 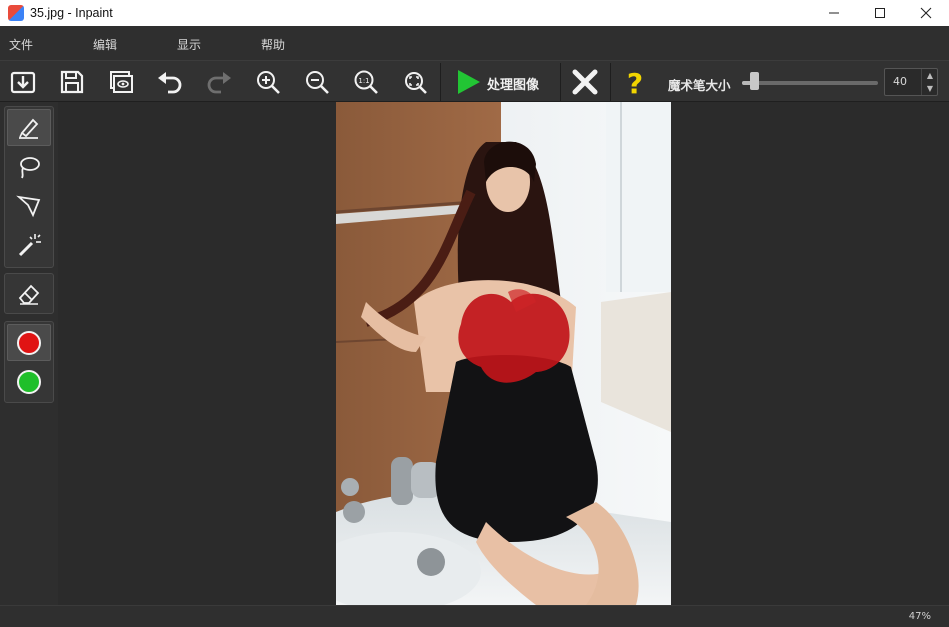 I want to click on title-bar: 35.jpg - Inpaint, so click(x=474, y=13).